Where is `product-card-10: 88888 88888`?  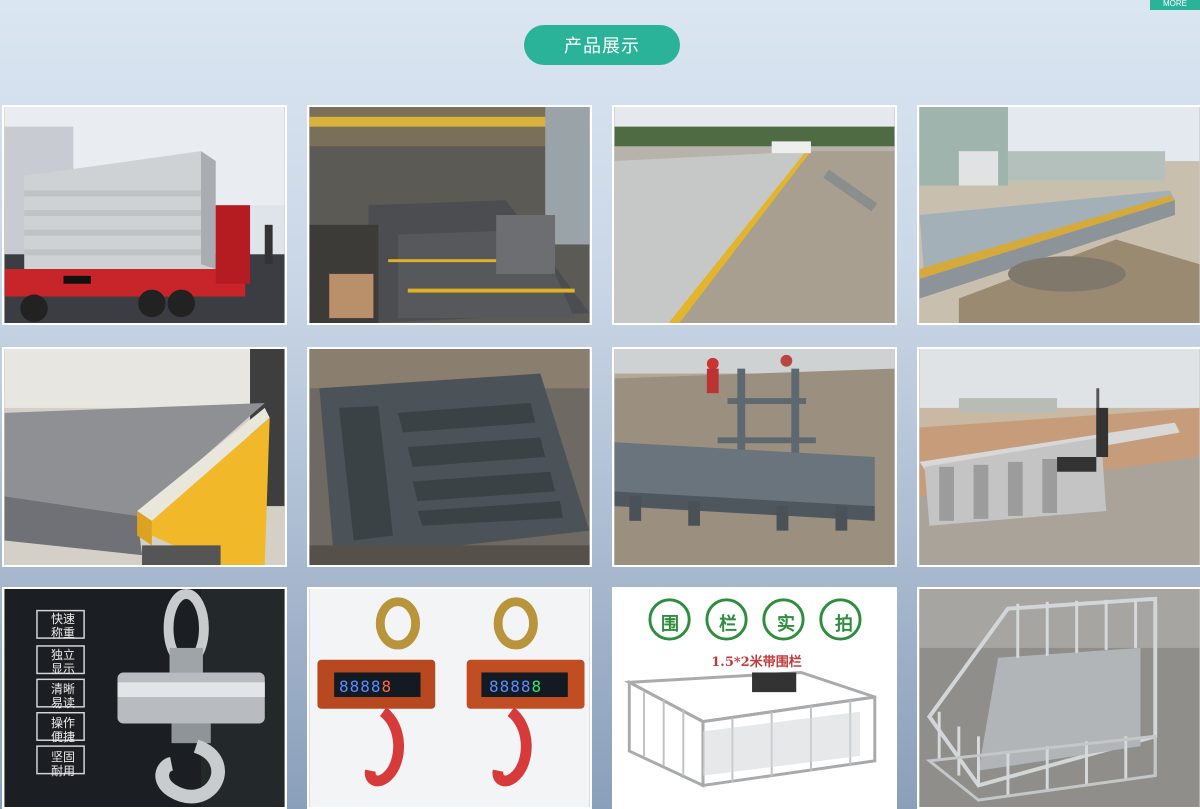
product-card-10: 88888 88888 is located at coordinates (449, 698).